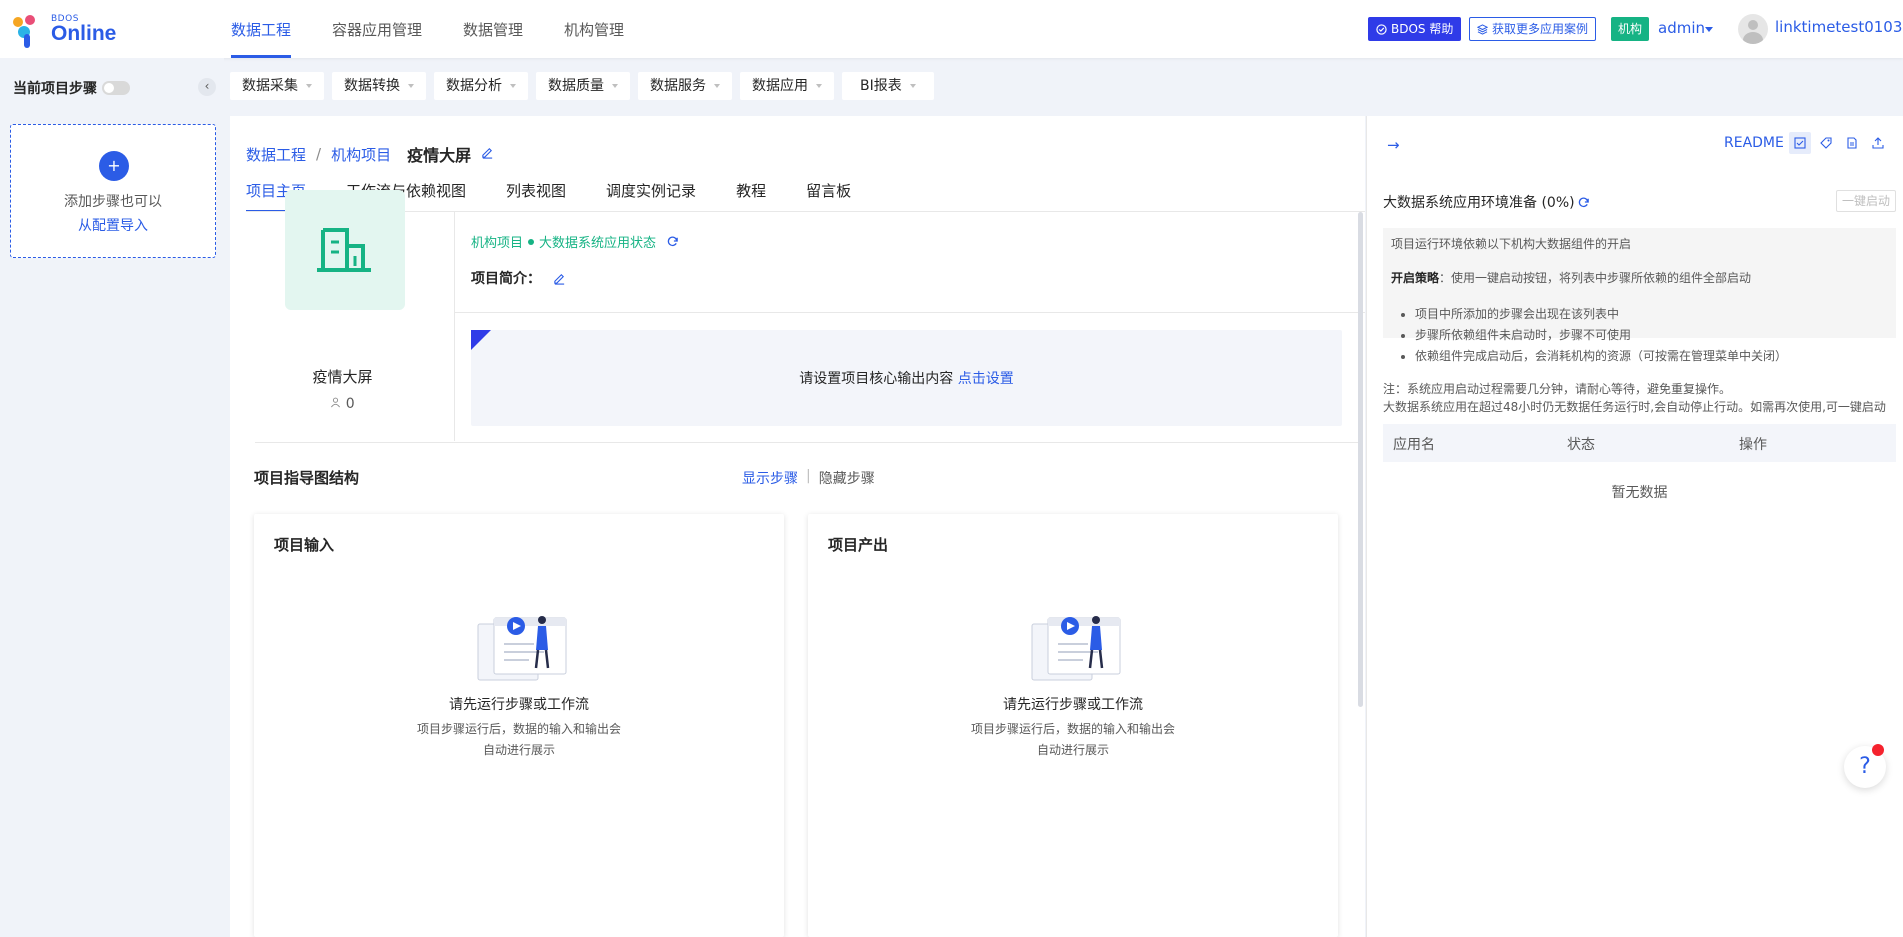 This screenshot has height=937, width=1903. Describe the element at coordinates (350, 404) in the screenshot. I see `members-count: 0` at that location.